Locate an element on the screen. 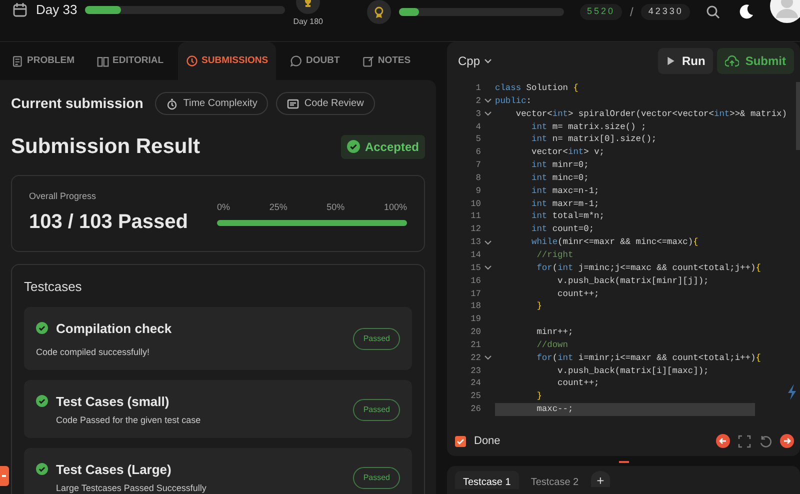 This screenshot has width=800, height=494. tab: EDITORIAL is located at coordinates (130, 61).